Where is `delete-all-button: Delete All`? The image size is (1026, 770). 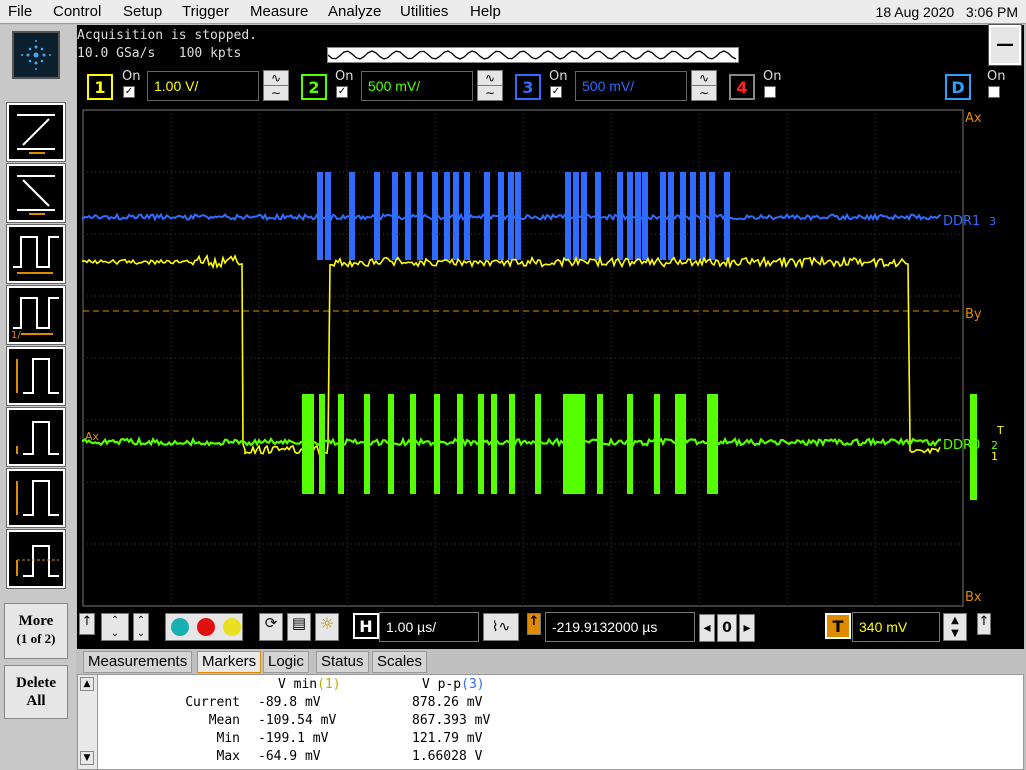 delete-all-button: Delete All is located at coordinates (36, 692).